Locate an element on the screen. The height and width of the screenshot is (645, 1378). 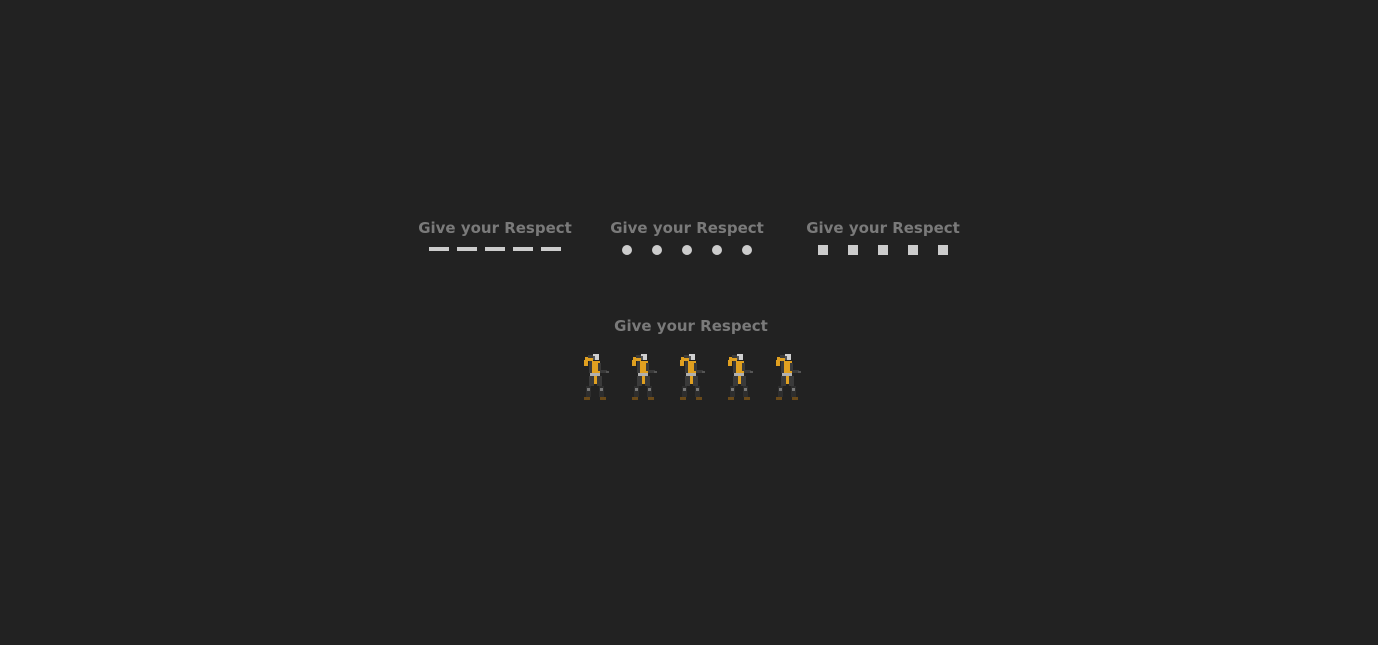
loader-dots: Give your Respect is located at coordinates (687, 237).